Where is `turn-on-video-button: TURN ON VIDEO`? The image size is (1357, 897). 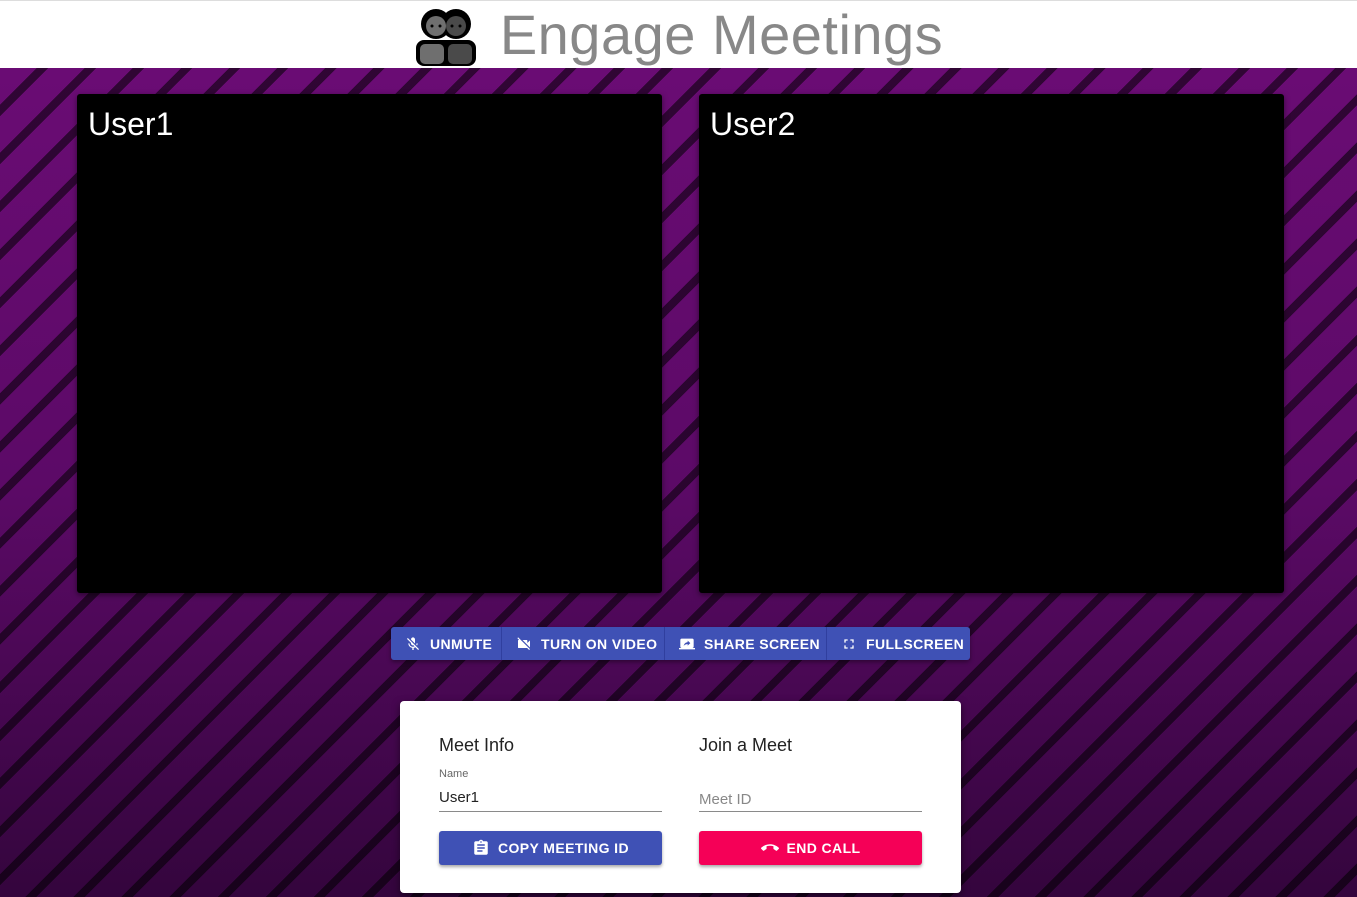 turn-on-video-button: TURN ON VIDEO is located at coordinates (583, 643).